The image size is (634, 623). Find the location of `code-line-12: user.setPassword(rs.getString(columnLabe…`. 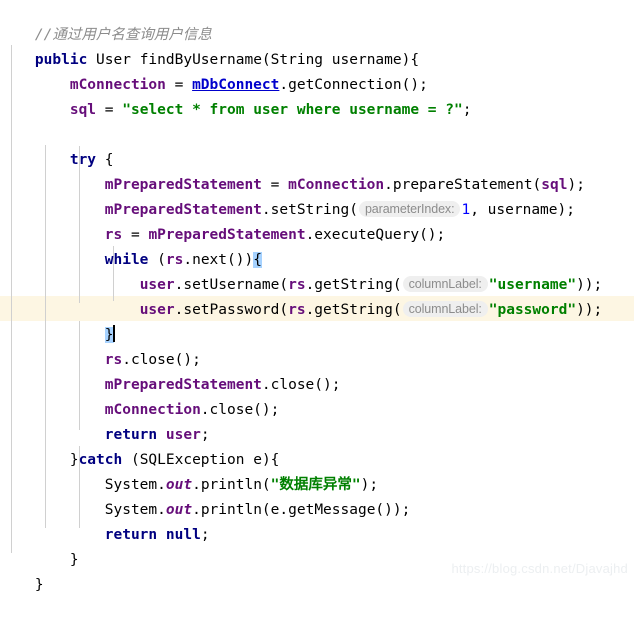

code-line-12: user.setPassword(rs.getString(columnLabe… is located at coordinates (317, 295).